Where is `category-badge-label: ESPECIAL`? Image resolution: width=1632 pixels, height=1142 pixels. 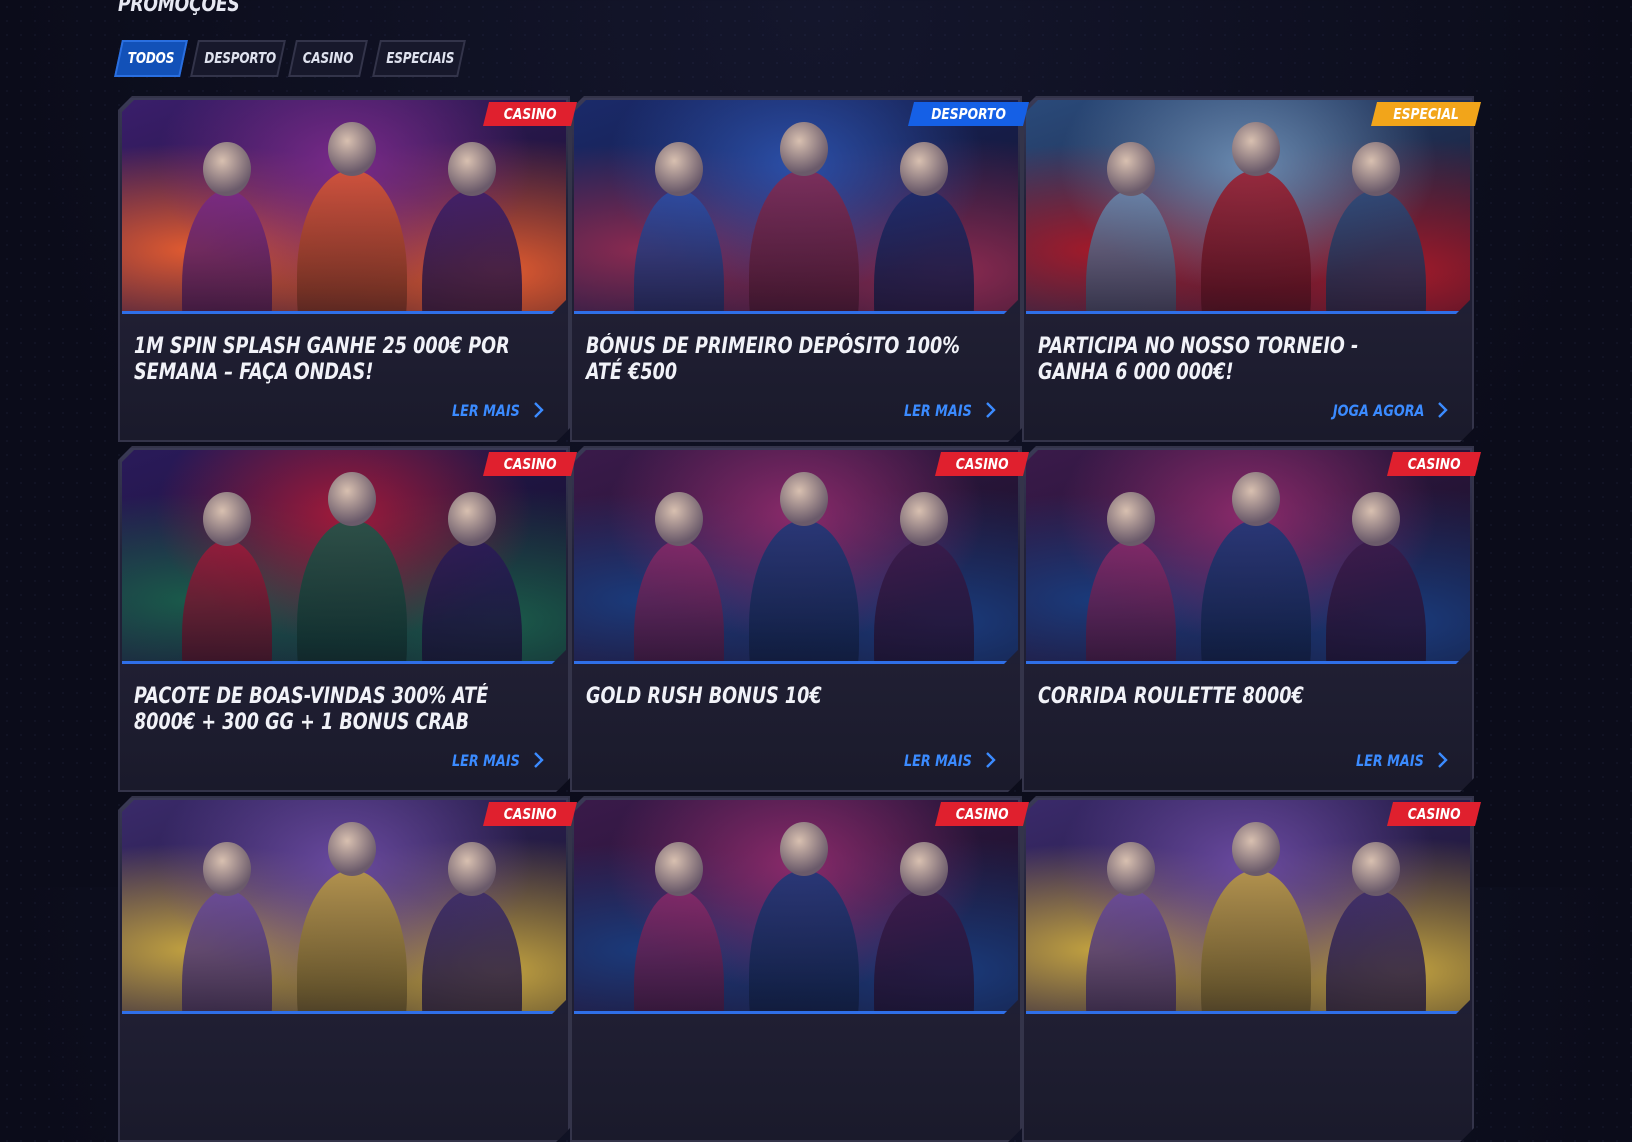 category-badge-label: ESPECIAL is located at coordinates (1426, 114).